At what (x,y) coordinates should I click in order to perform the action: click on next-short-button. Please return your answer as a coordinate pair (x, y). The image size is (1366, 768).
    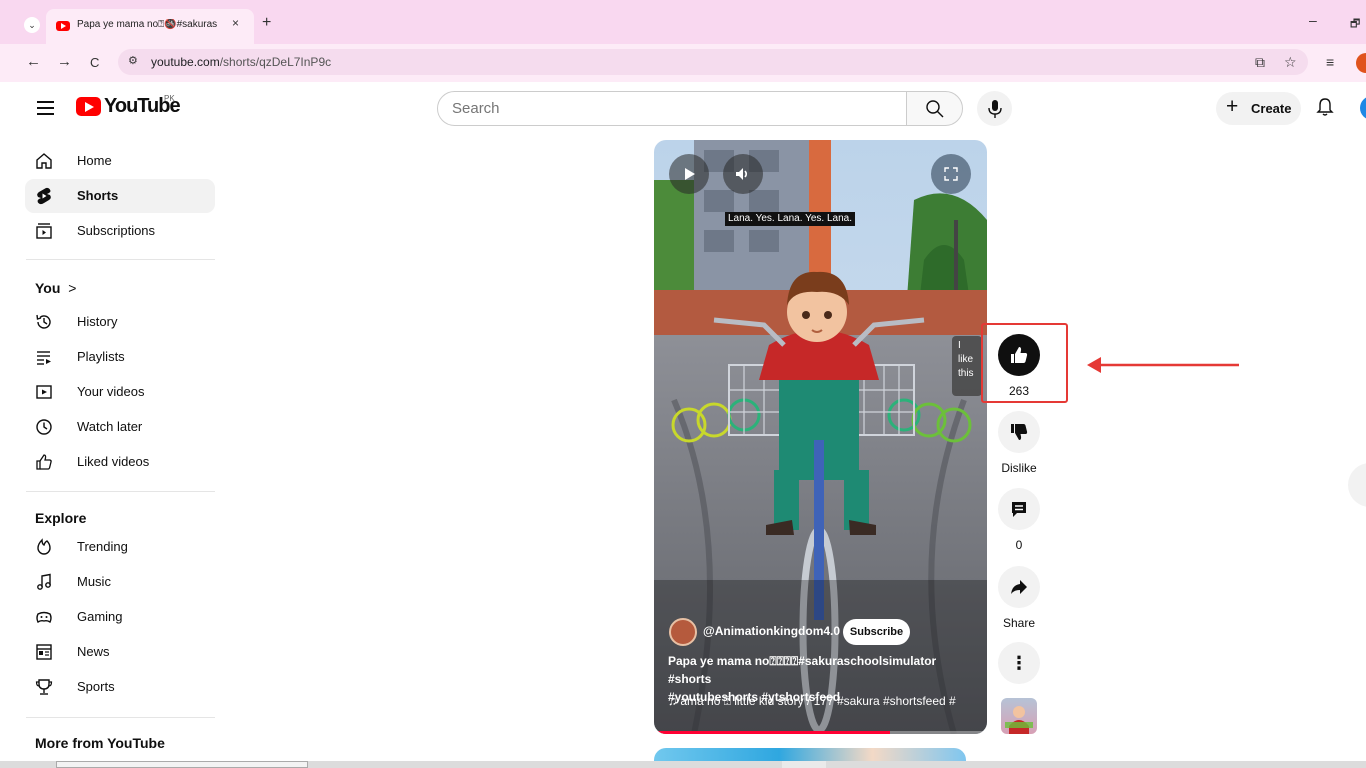
    Looking at the image, I should click on (1357, 485).